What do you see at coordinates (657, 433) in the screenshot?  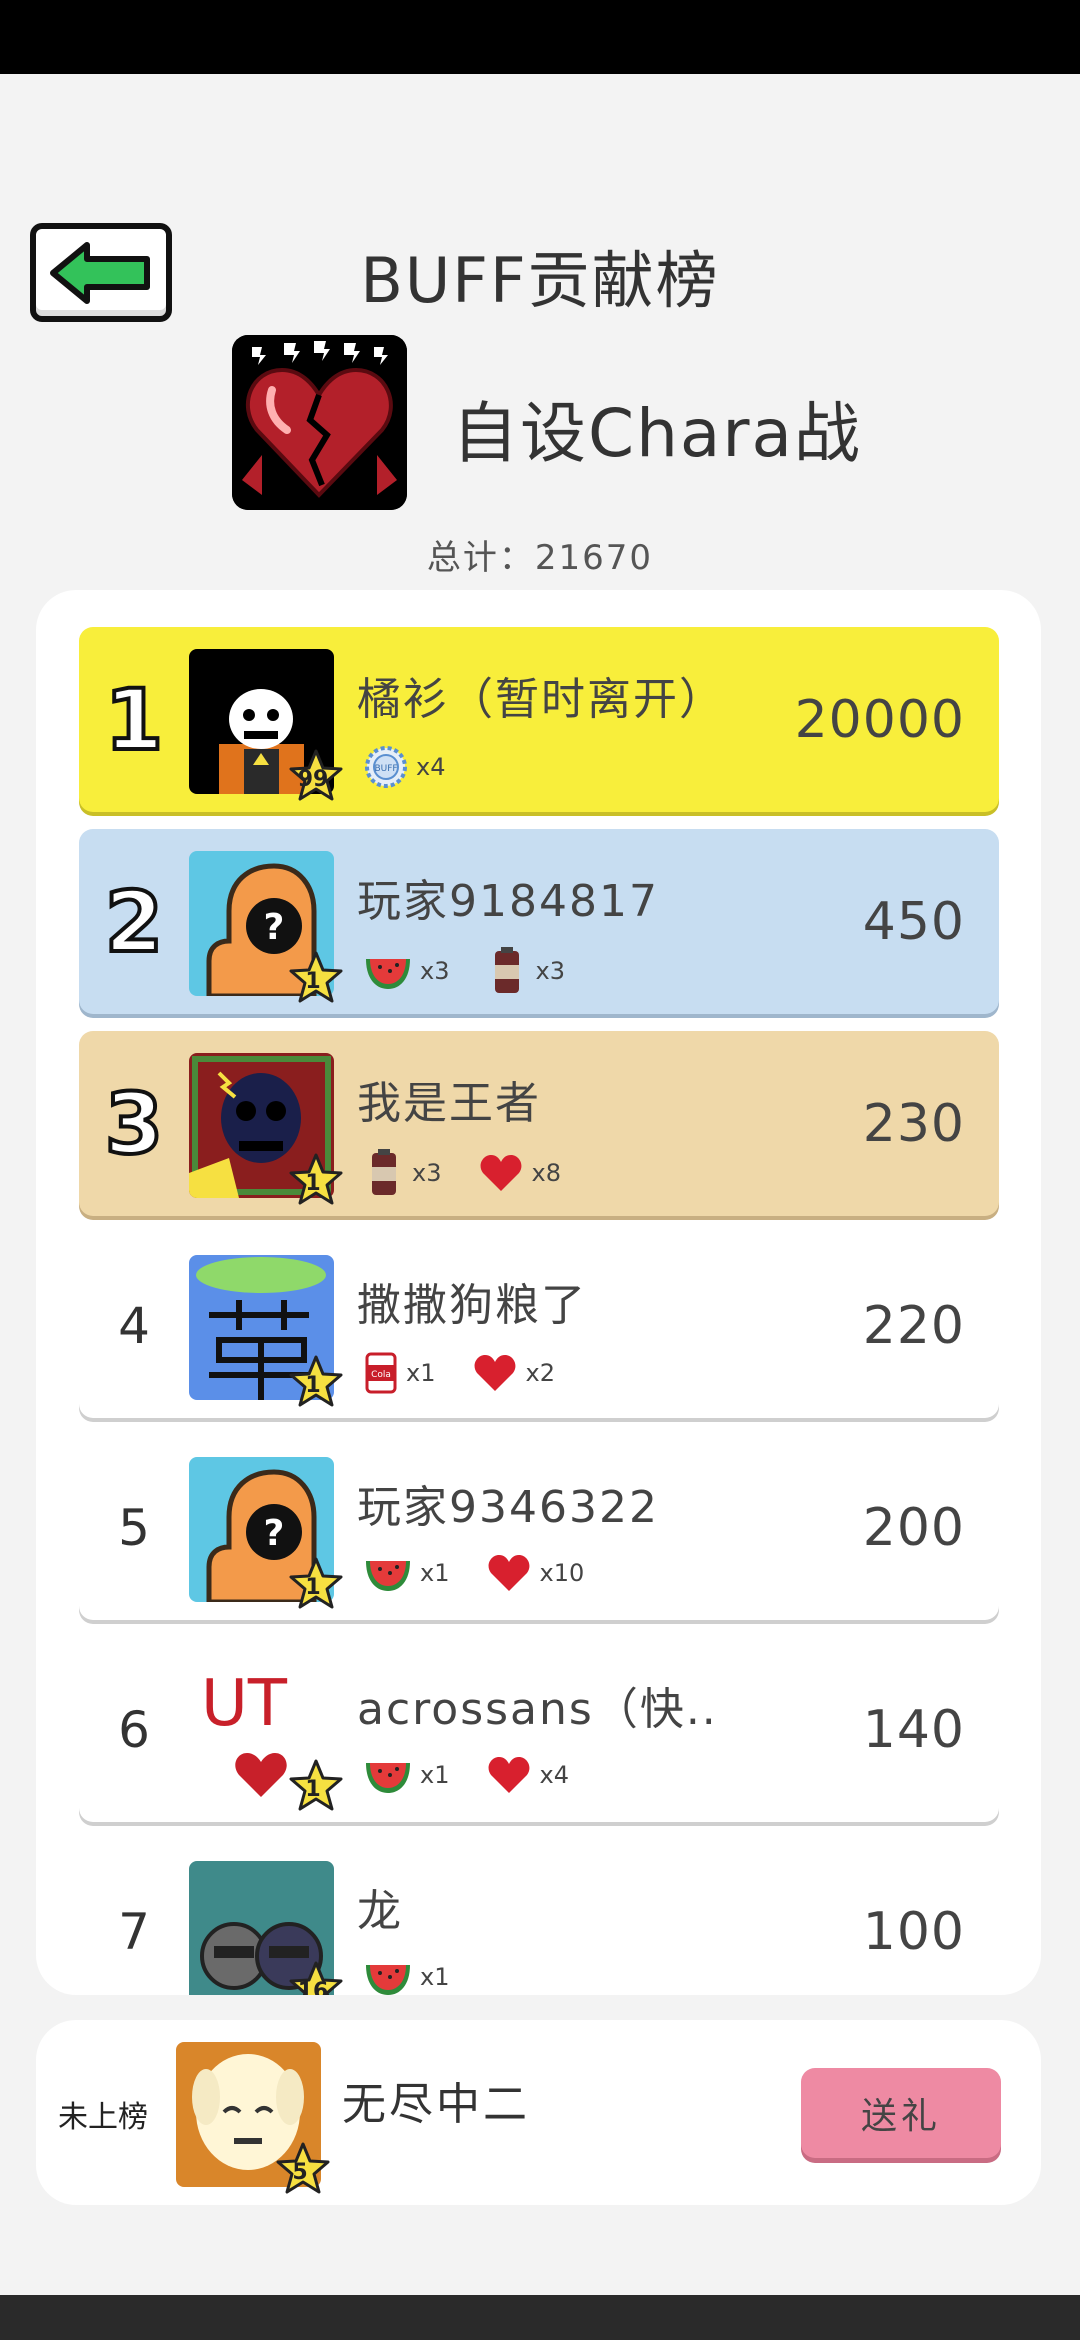 I see `boss-name: 自设Chara战` at bounding box center [657, 433].